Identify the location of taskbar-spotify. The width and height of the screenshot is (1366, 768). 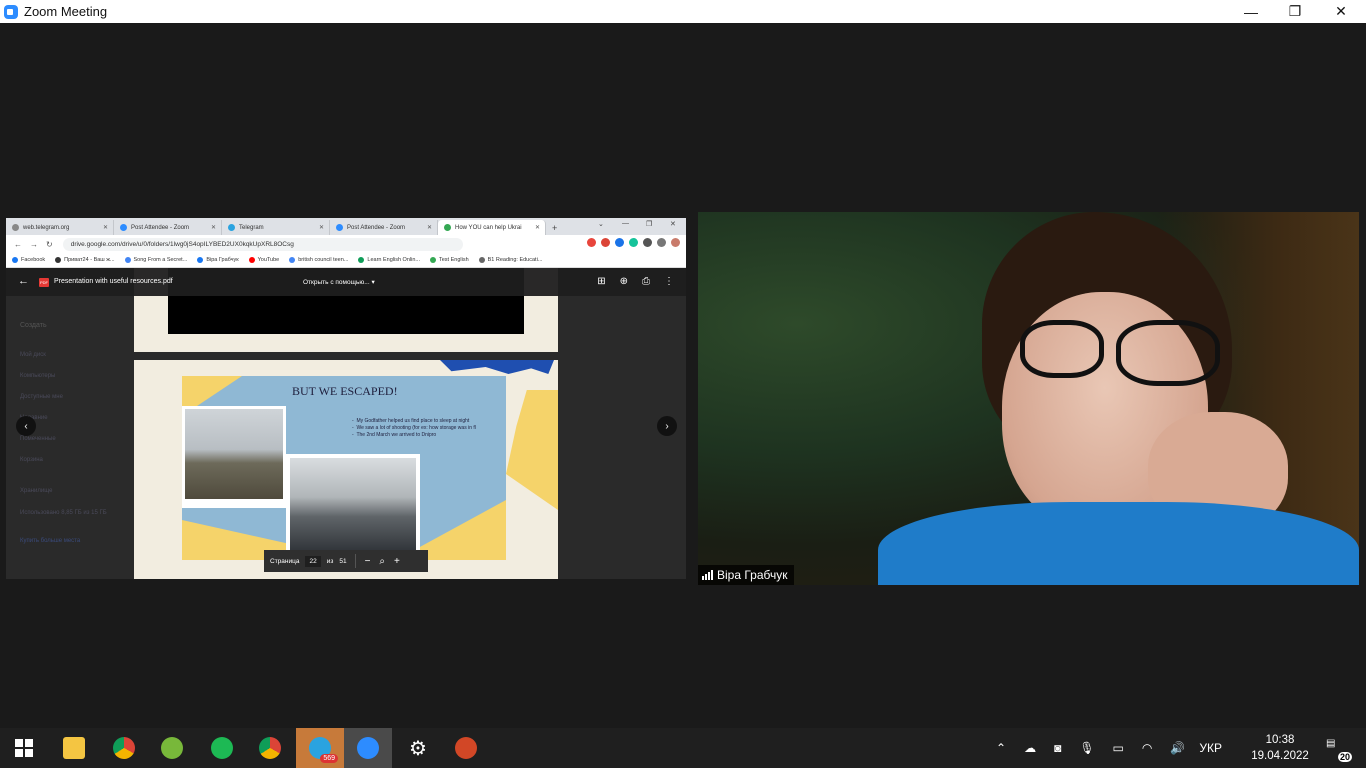
(222, 748).